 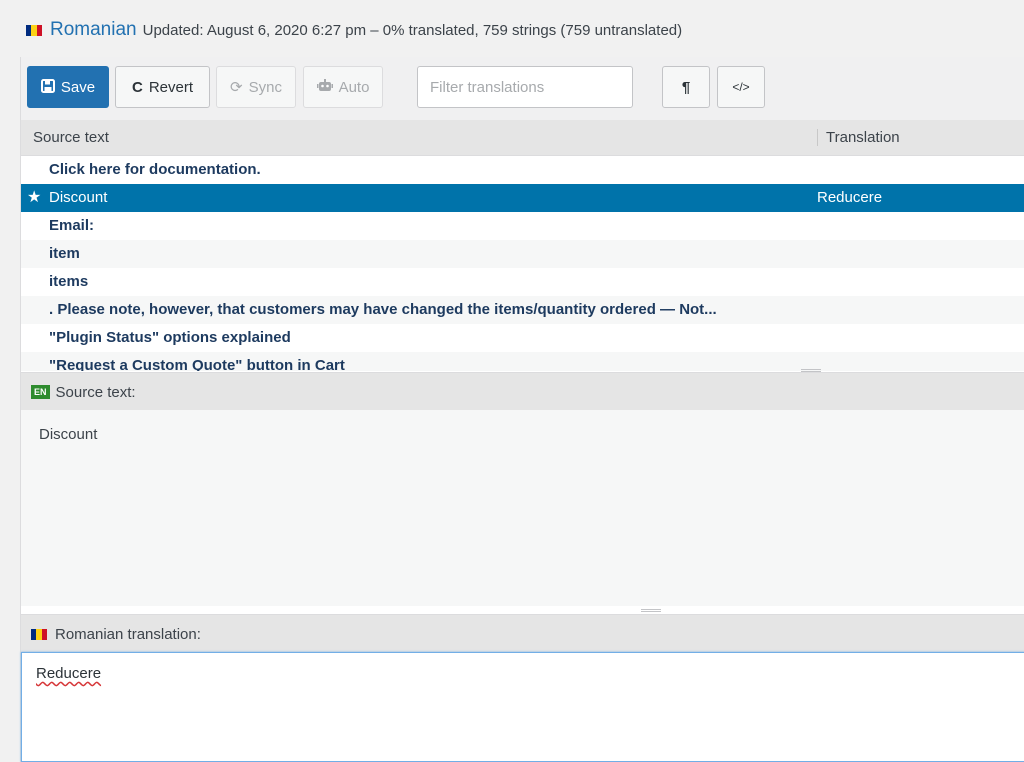 What do you see at coordinates (137, 87) in the screenshot?
I see `undo-icon: C` at bounding box center [137, 87].